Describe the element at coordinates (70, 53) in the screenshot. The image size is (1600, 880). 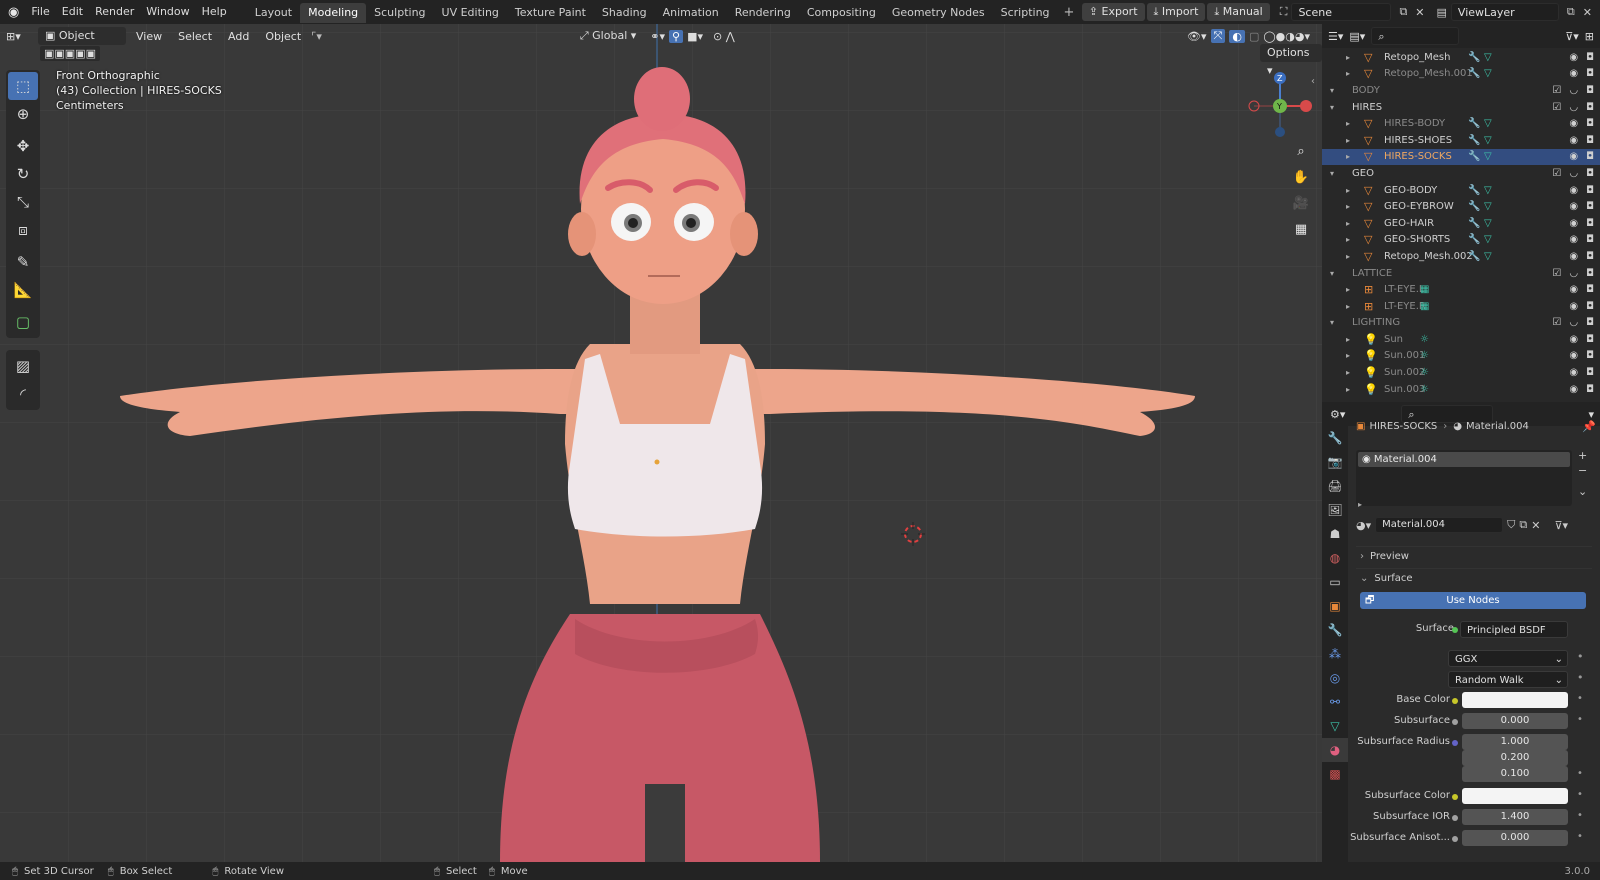
I see `selection-mode-icons: ▣▣▣▣▣` at that location.